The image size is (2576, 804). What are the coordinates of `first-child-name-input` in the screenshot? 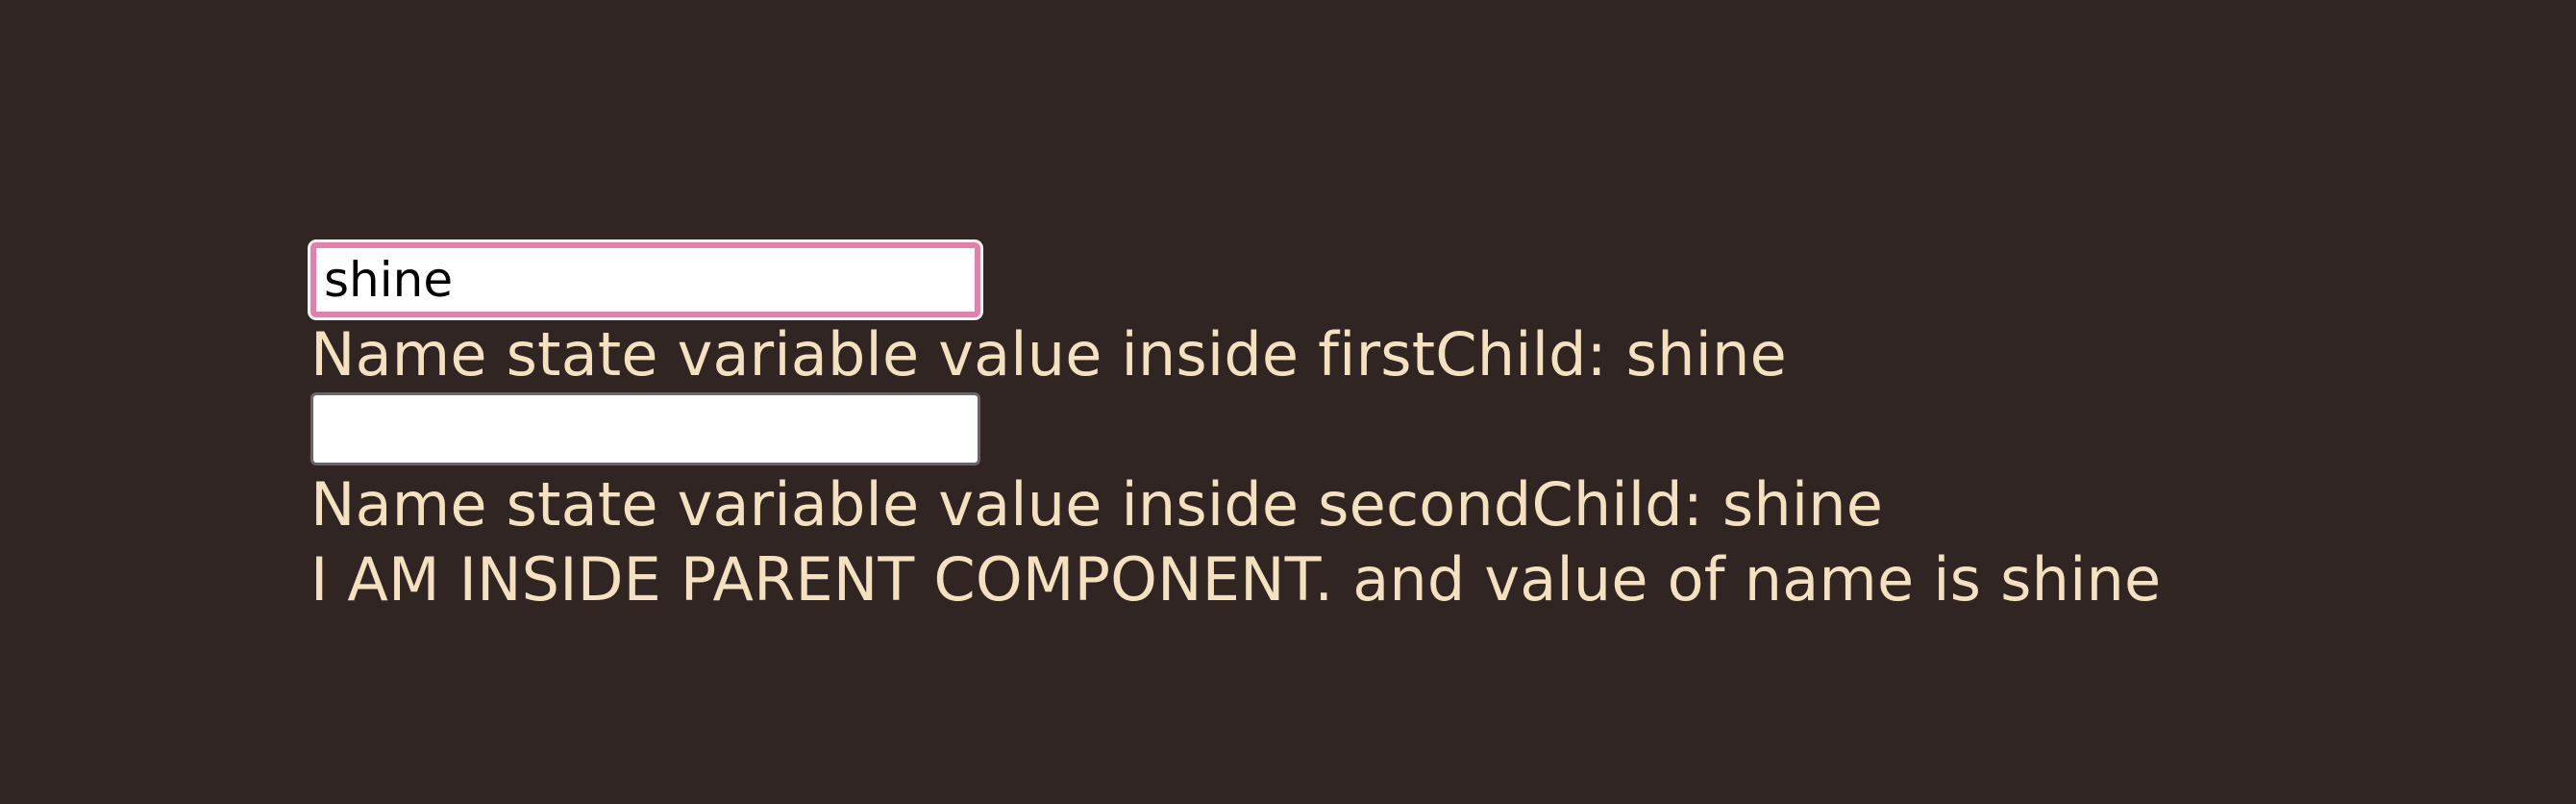 It's located at (645, 279).